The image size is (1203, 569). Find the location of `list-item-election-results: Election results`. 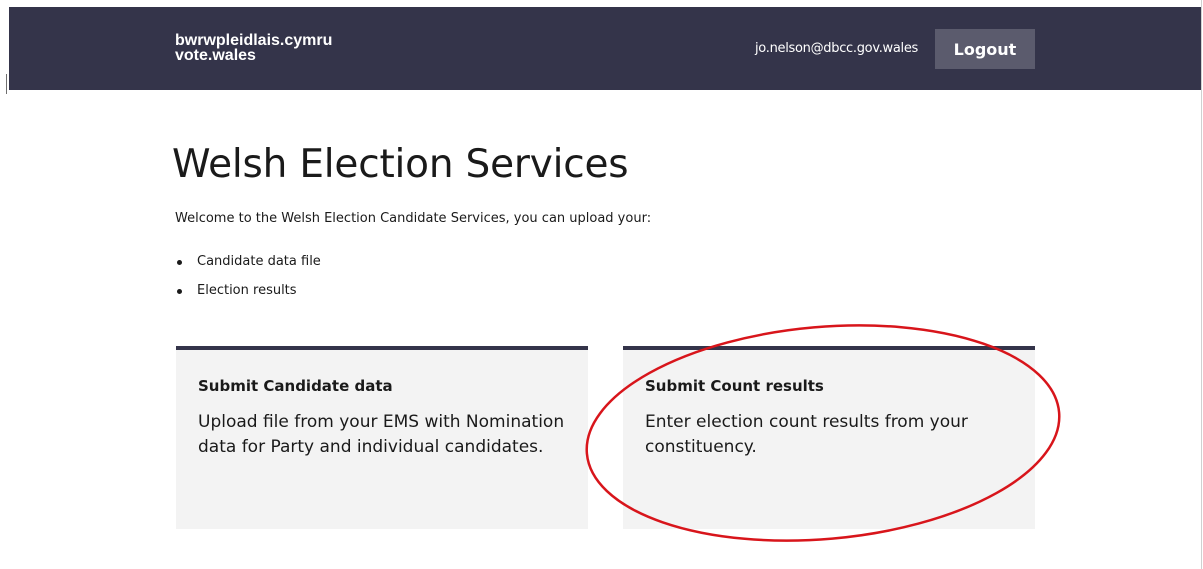

list-item-election-results: Election results is located at coordinates (248, 295).